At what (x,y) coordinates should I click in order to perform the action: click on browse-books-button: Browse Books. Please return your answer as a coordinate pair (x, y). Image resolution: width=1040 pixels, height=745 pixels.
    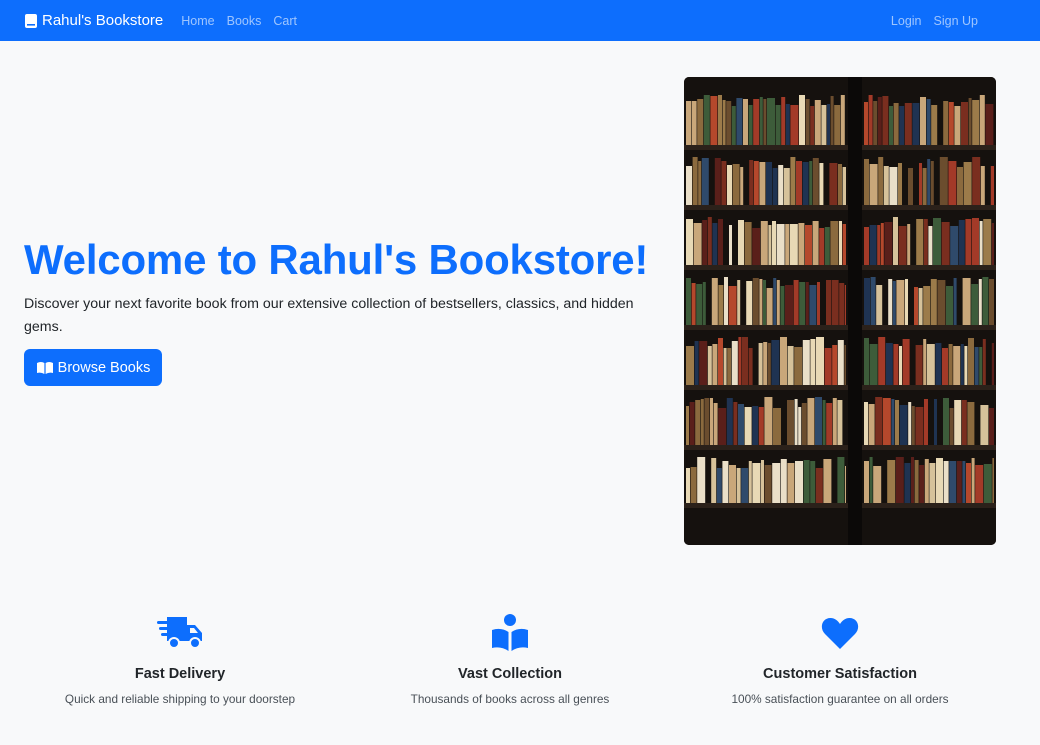
    Looking at the image, I should click on (93, 367).